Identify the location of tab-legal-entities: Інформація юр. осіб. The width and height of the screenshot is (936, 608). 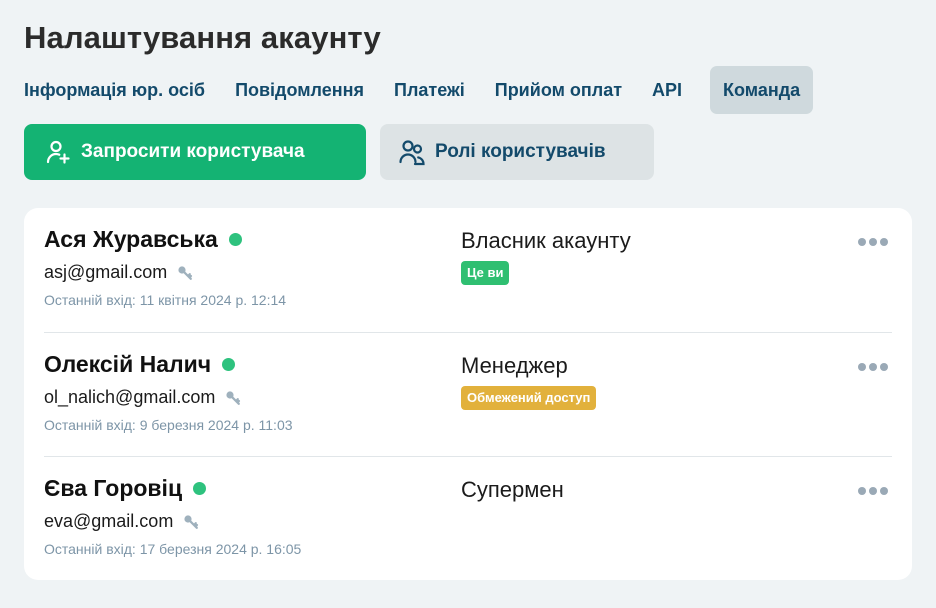
(114, 90).